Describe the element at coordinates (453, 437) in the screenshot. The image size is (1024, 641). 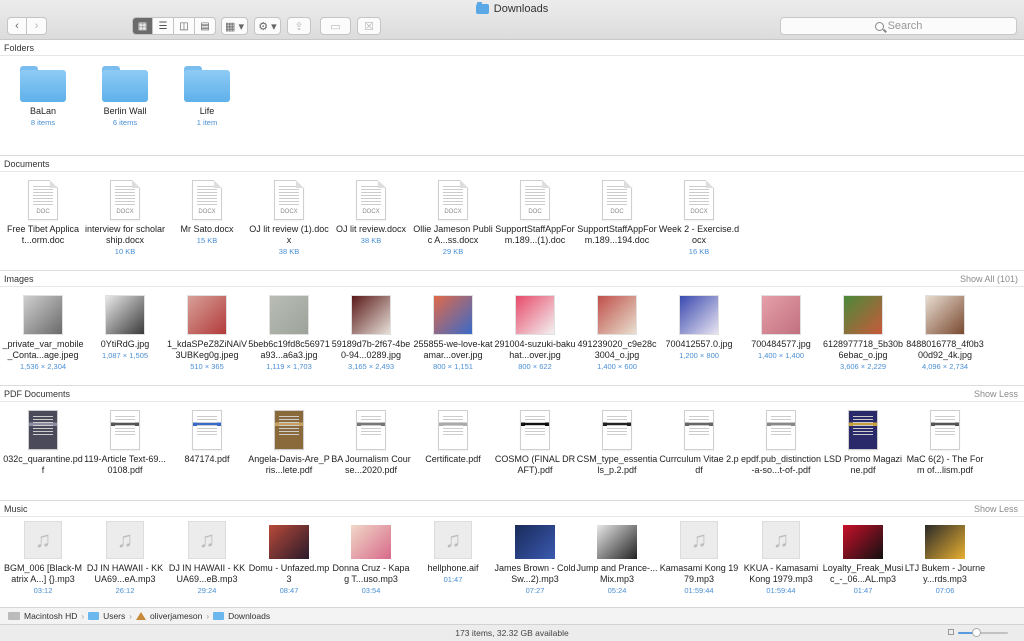
I see `pdf-item: Certificate.pdf` at that location.